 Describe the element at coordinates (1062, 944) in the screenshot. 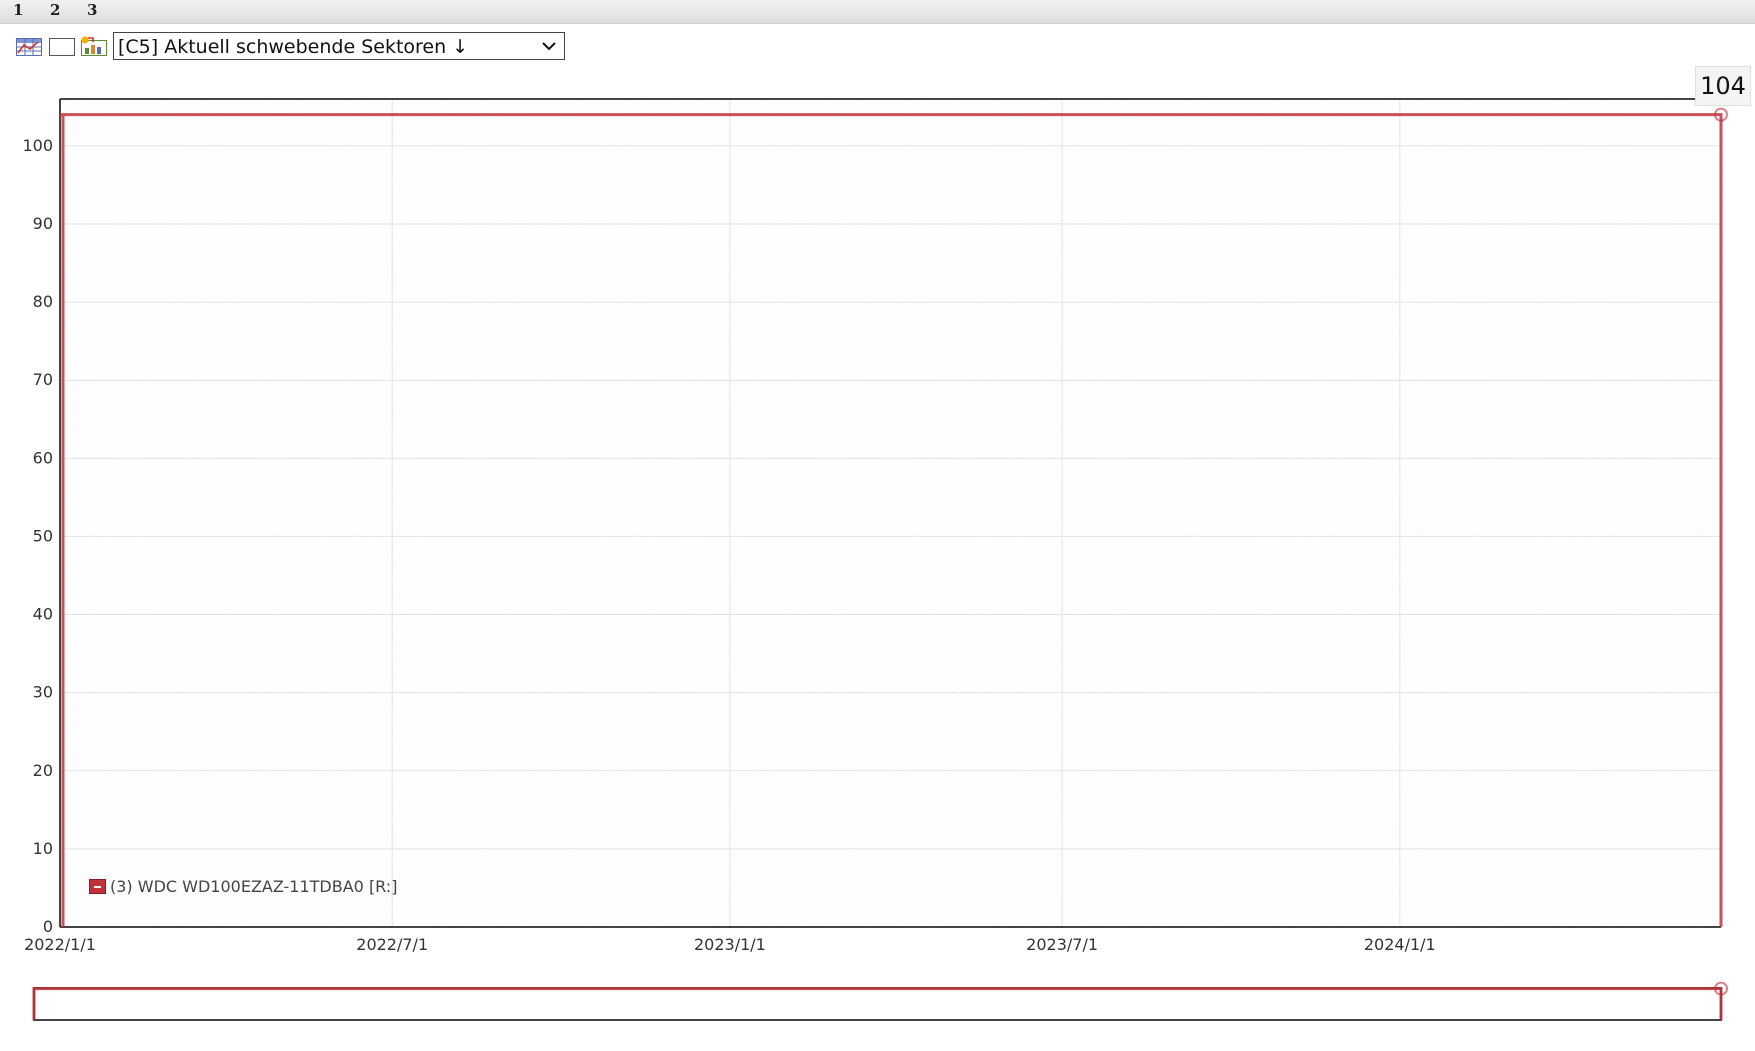

I see `x-tick-label: 2023/7/1` at that location.